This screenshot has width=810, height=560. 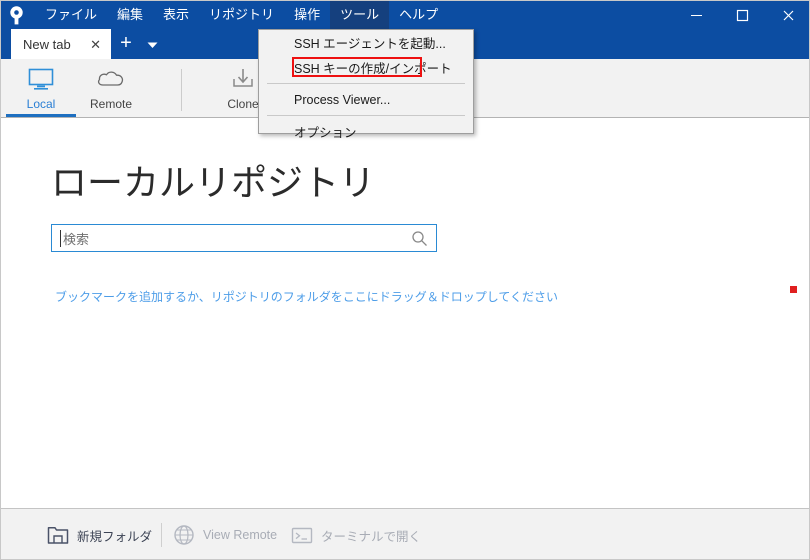 I want to click on view-remote-button: View Remote, so click(x=225, y=535).